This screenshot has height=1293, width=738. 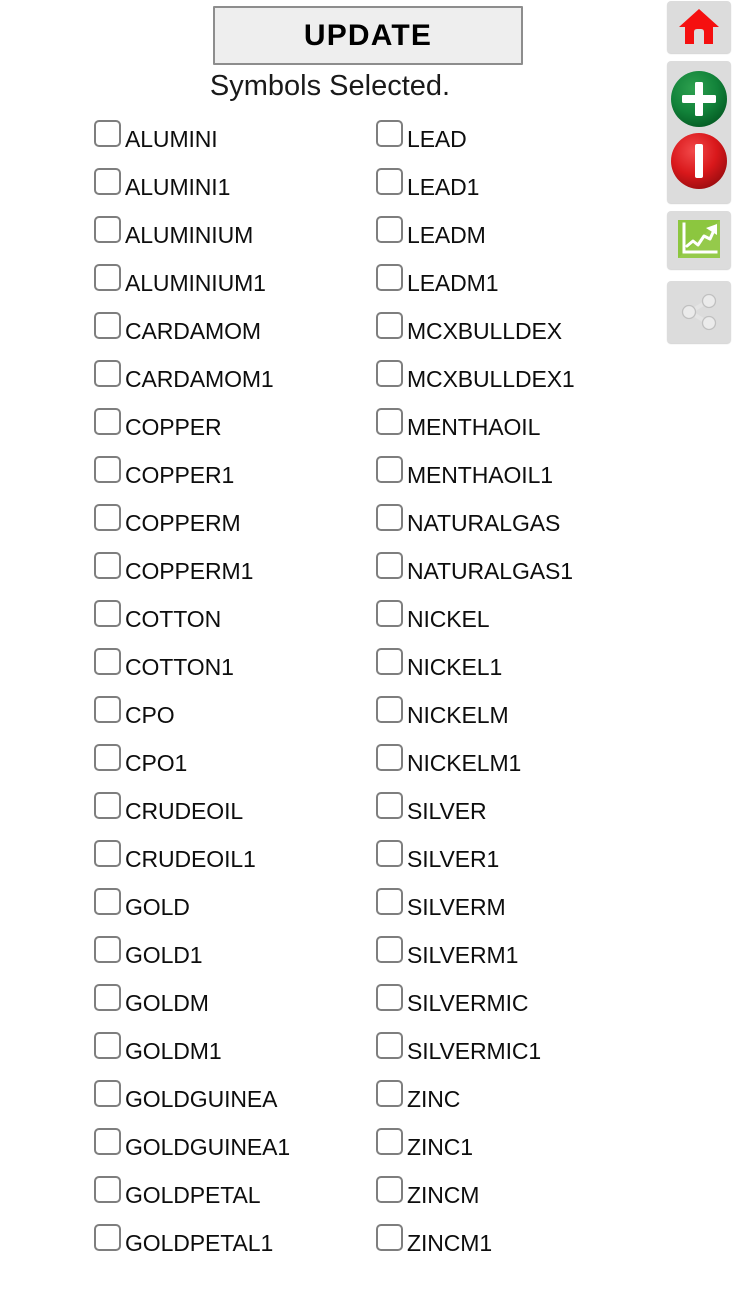 I want to click on symbol-row: LEADM1, so click(x=516, y=280).